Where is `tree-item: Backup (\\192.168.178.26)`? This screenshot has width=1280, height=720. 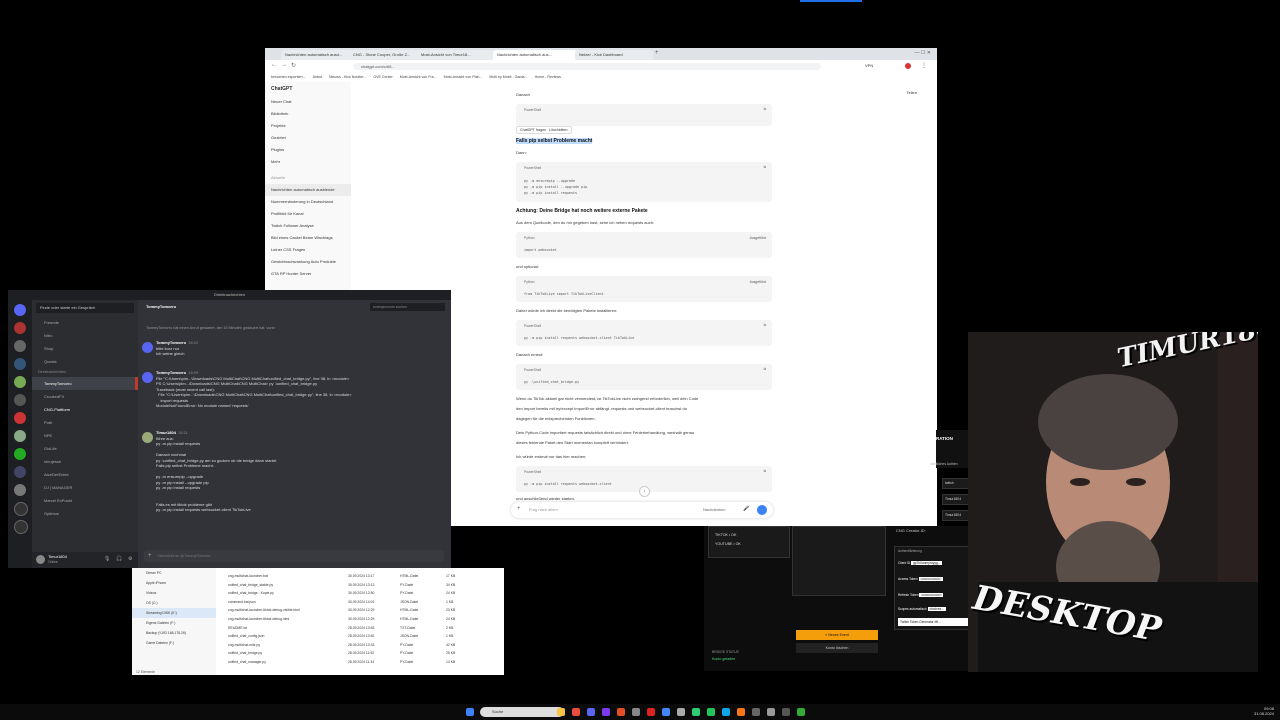 tree-item: Backup (\\192.168.178.26) is located at coordinates (174, 633).